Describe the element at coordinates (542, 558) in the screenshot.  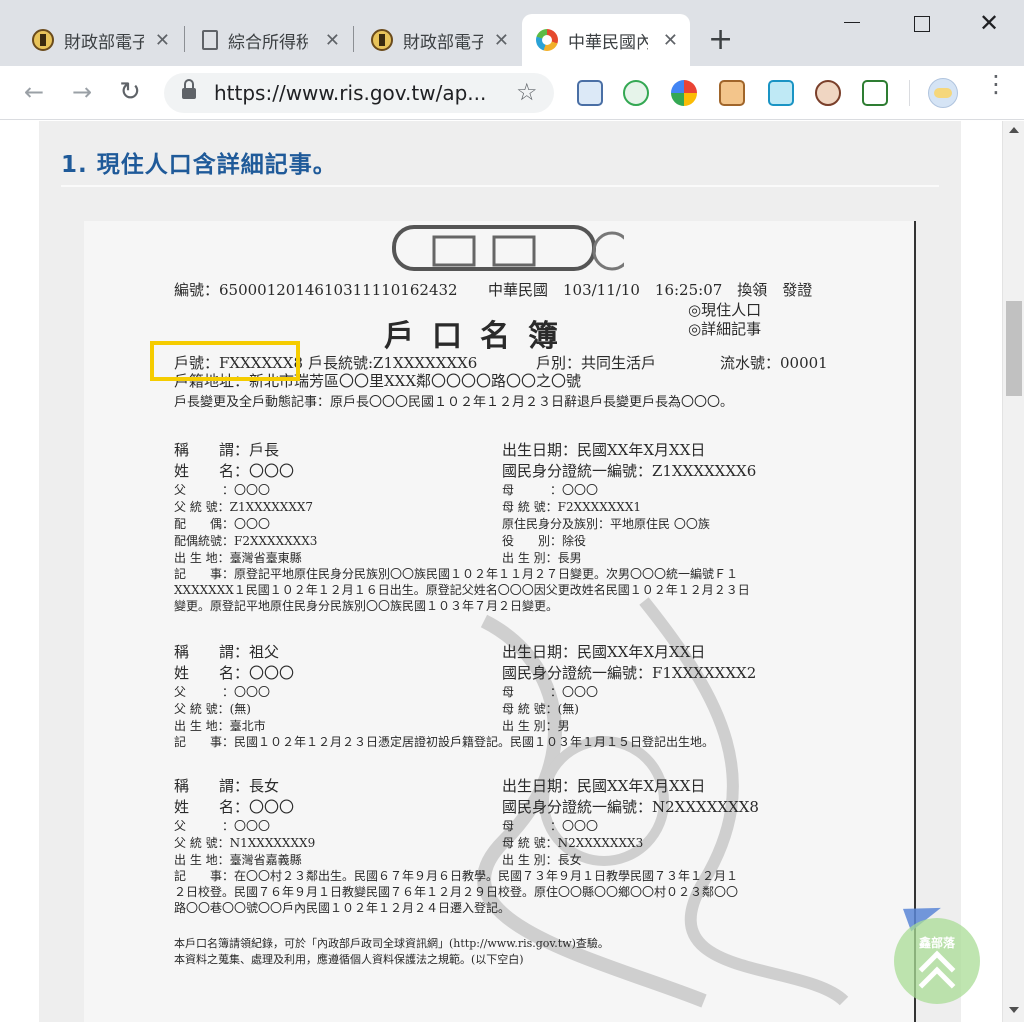
I see `member-birth-order: 出 生 別：長男` at that location.